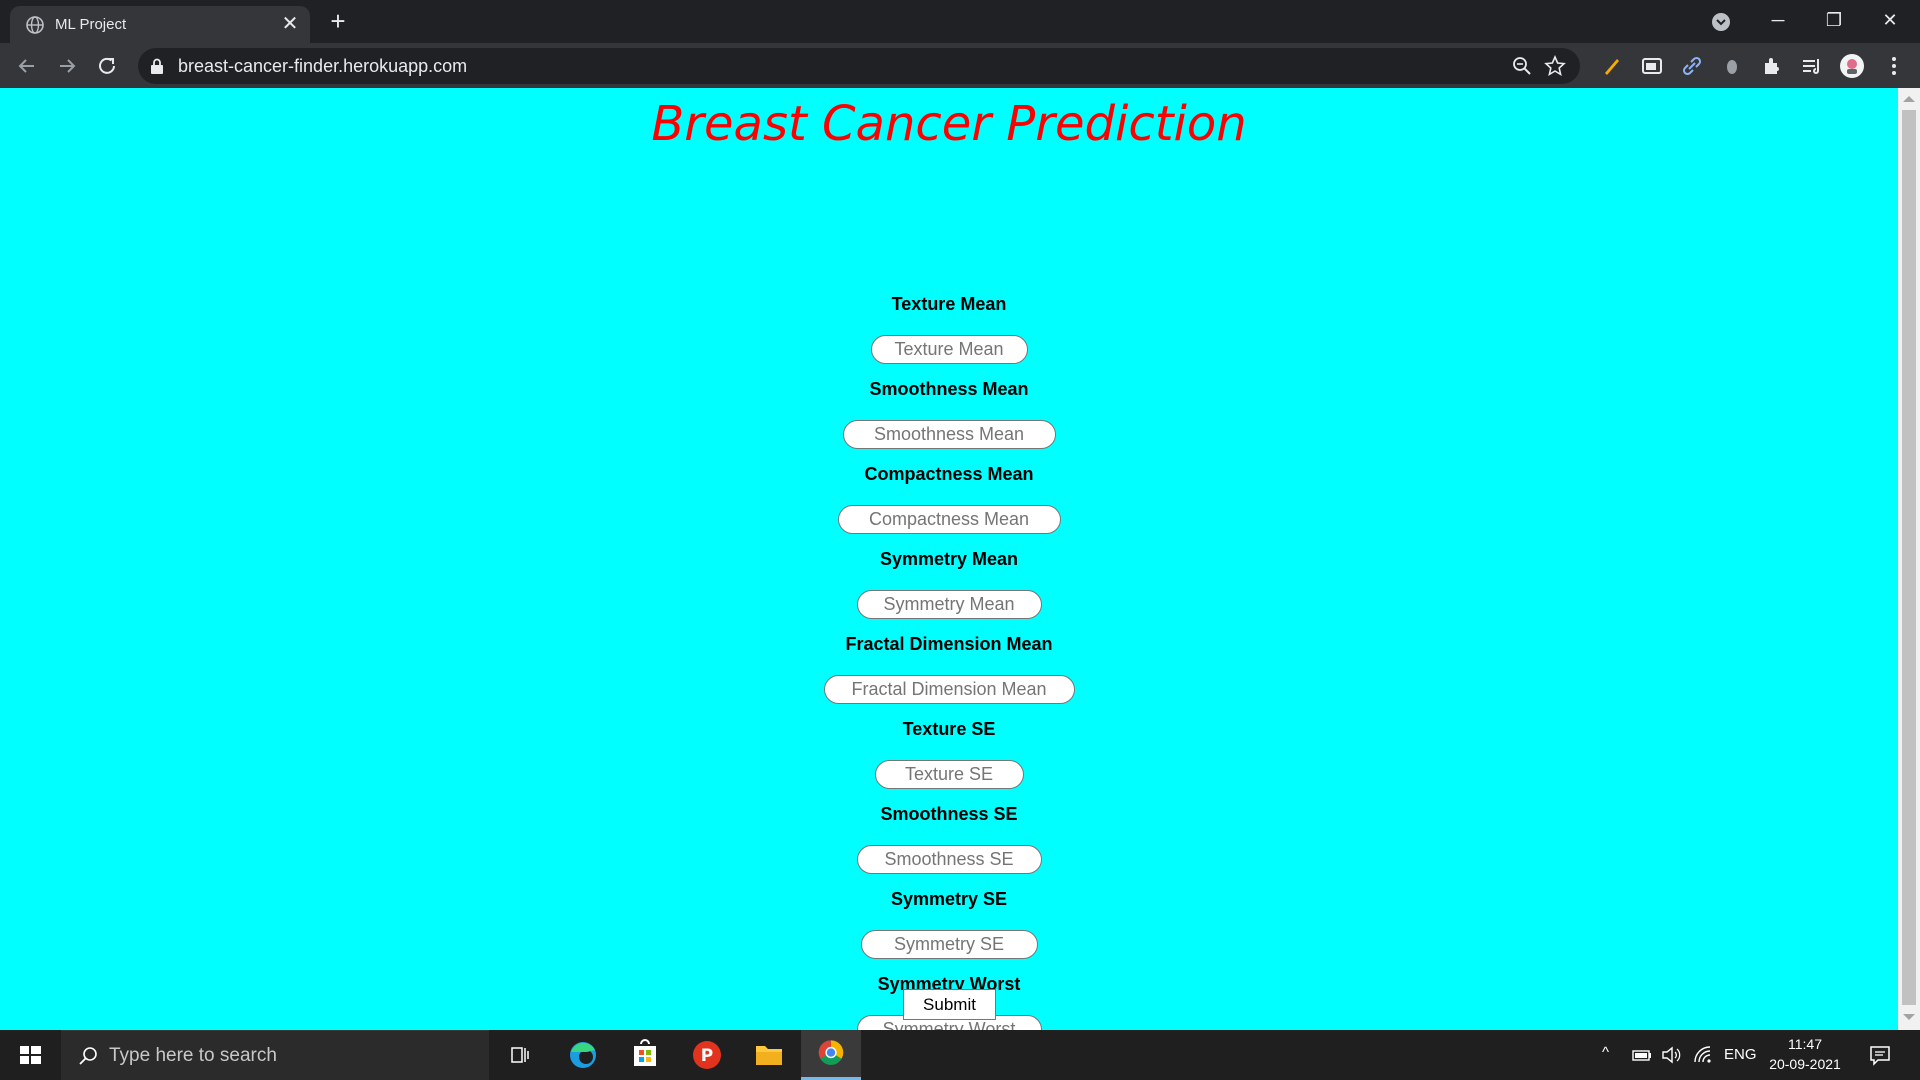  What do you see at coordinates (290, 24) in the screenshot?
I see `close-tab-icon: ✕` at bounding box center [290, 24].